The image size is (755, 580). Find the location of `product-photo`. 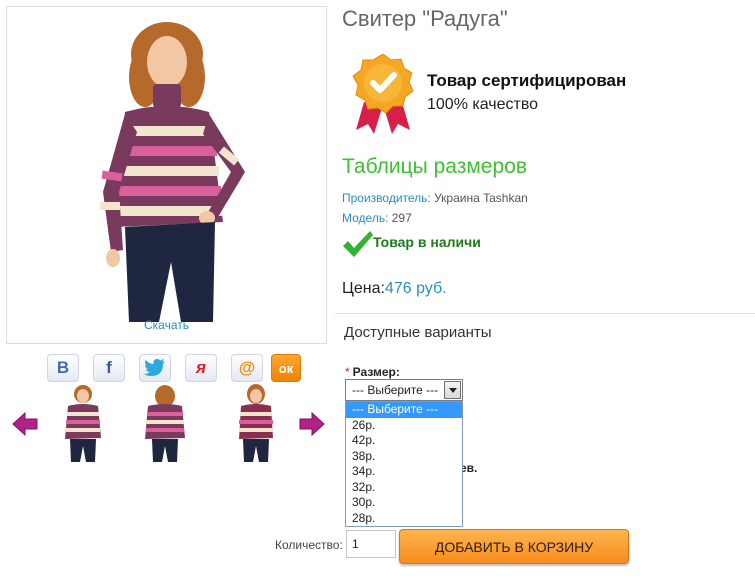

product-photo is located at coordinates (172, 172).